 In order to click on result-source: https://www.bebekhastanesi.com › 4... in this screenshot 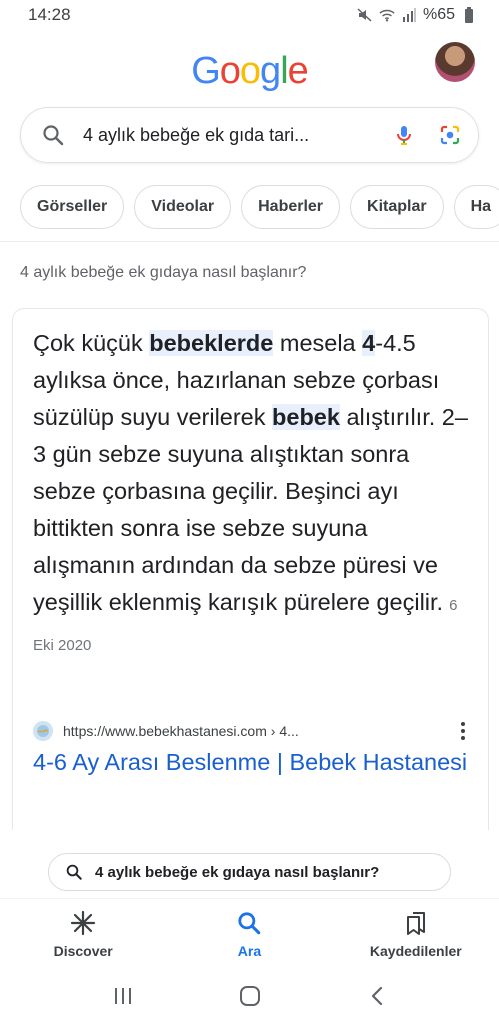, I will do `click(253, 731)`.